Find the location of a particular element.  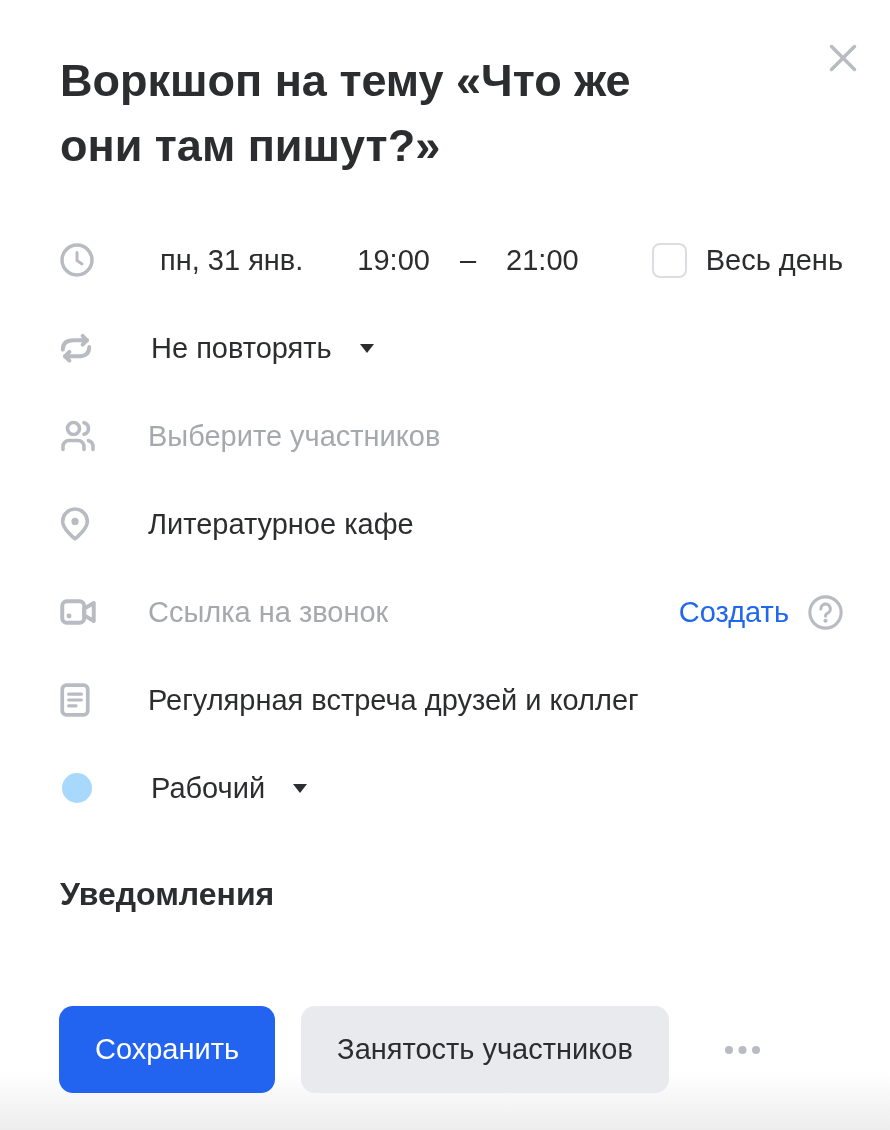

more-icon is located at coordinates (742, 1049).